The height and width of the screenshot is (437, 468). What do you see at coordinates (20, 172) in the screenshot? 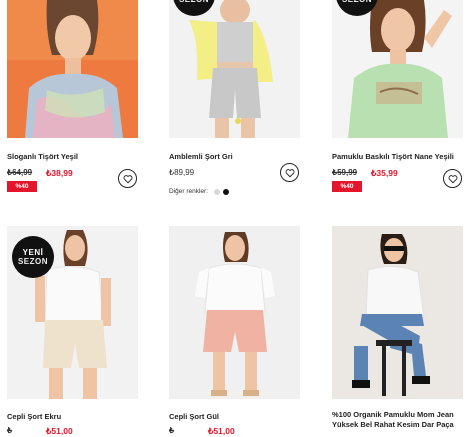
I see `original-price: ₺64,99` at bounding box center [20, 172].